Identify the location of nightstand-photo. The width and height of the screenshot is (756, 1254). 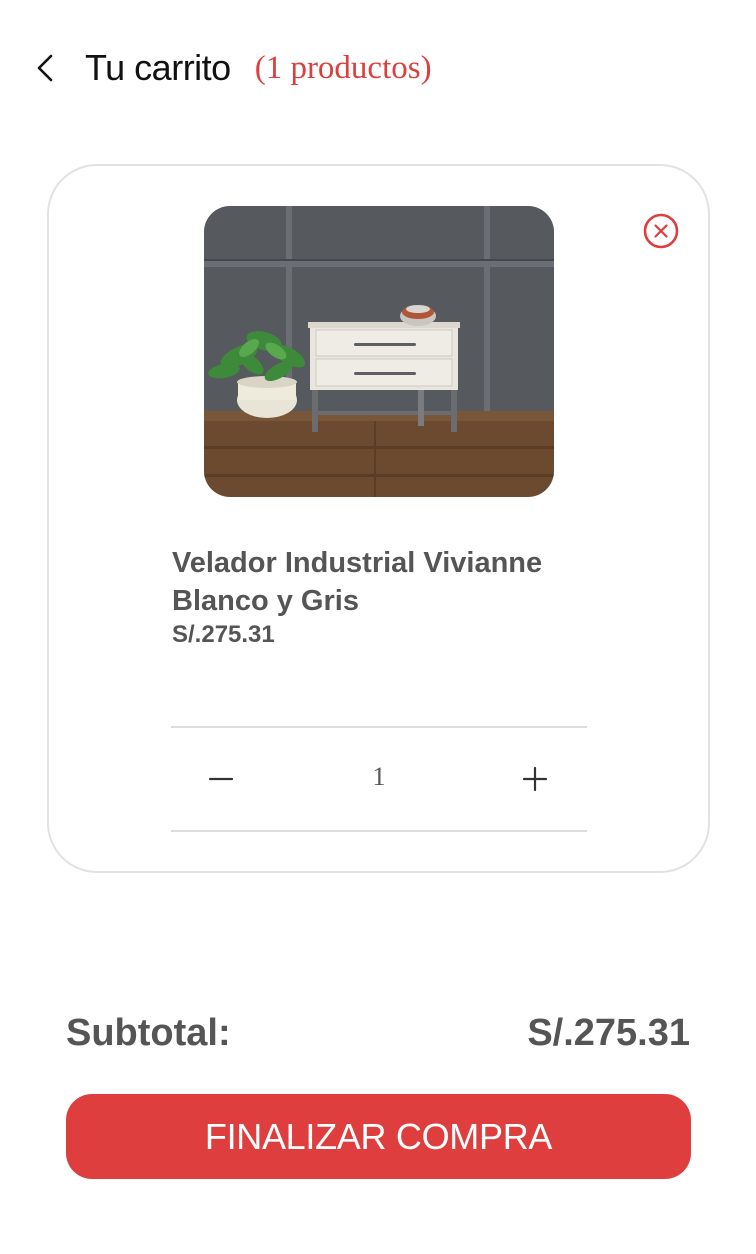
(379, 351).